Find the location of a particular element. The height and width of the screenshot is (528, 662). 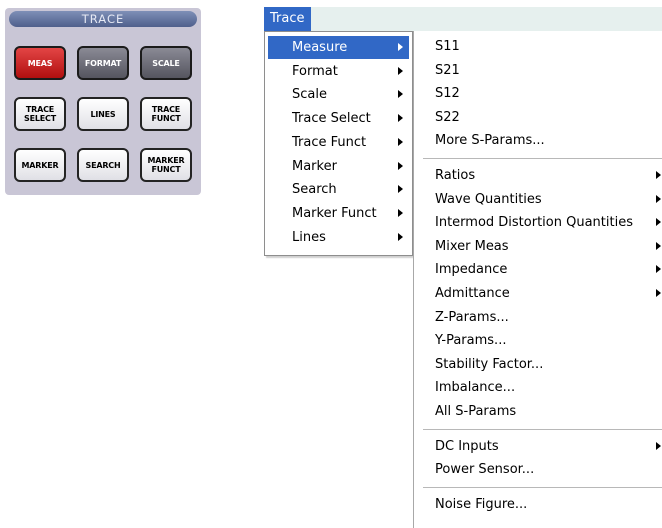

meas-key: MEAS is located at coordinates (40, 63).